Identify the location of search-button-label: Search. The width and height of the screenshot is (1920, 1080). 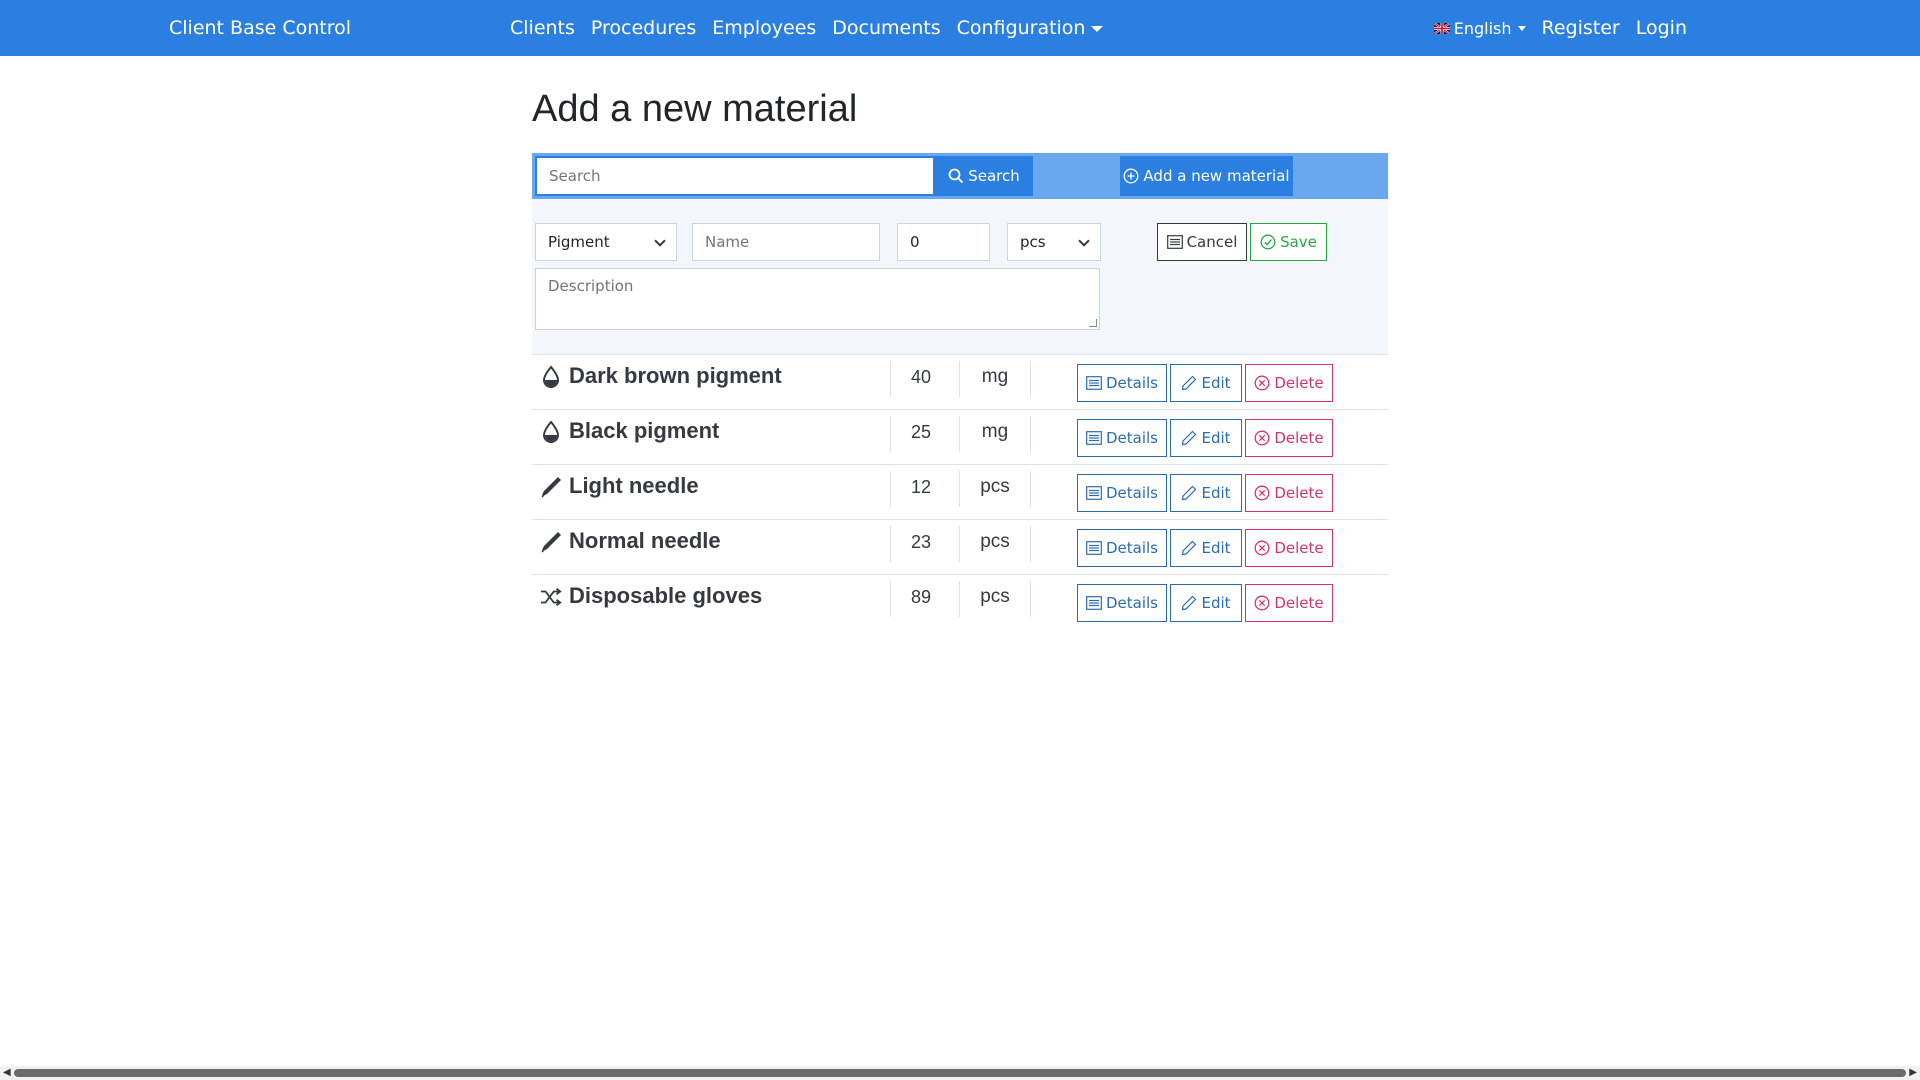
(994, 176).